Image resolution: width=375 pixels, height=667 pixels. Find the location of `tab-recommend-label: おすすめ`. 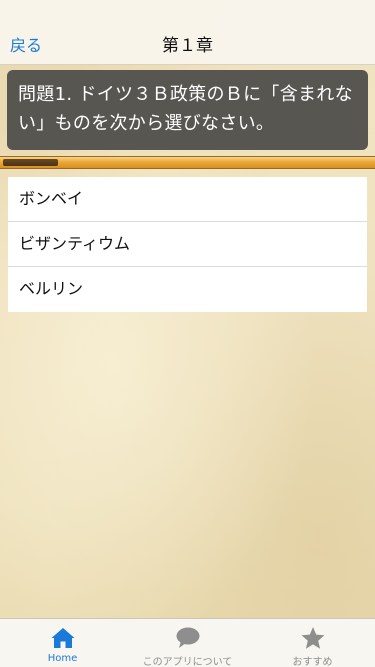

tab-recommend-label: おすすめ is located at coordinates (312, 662).